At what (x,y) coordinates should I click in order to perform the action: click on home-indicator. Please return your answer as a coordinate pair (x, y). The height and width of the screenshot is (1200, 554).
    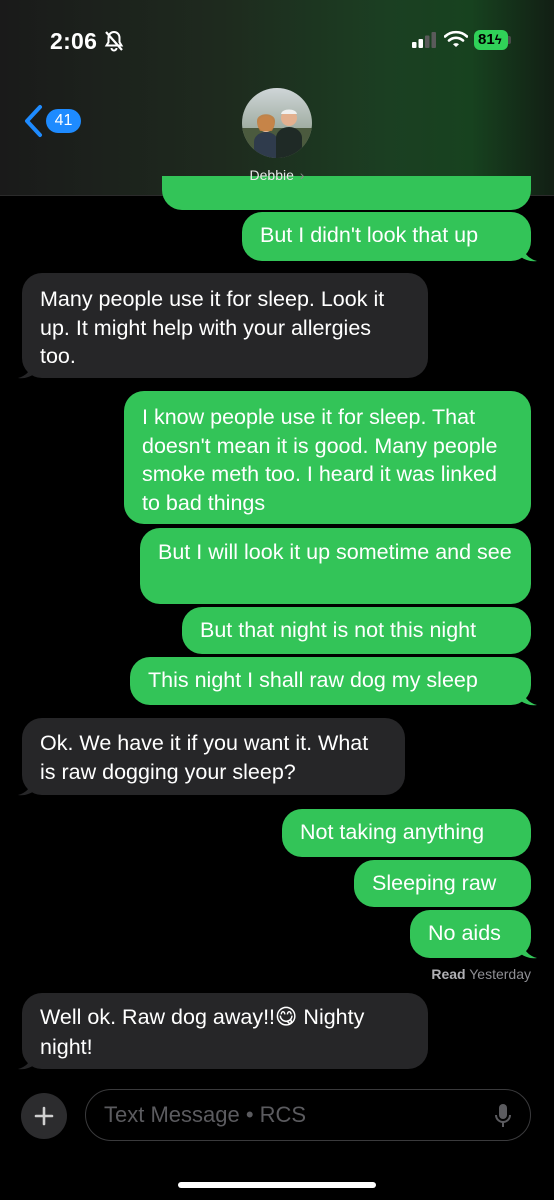
    Looking at the image, I should click on (277, 1185).